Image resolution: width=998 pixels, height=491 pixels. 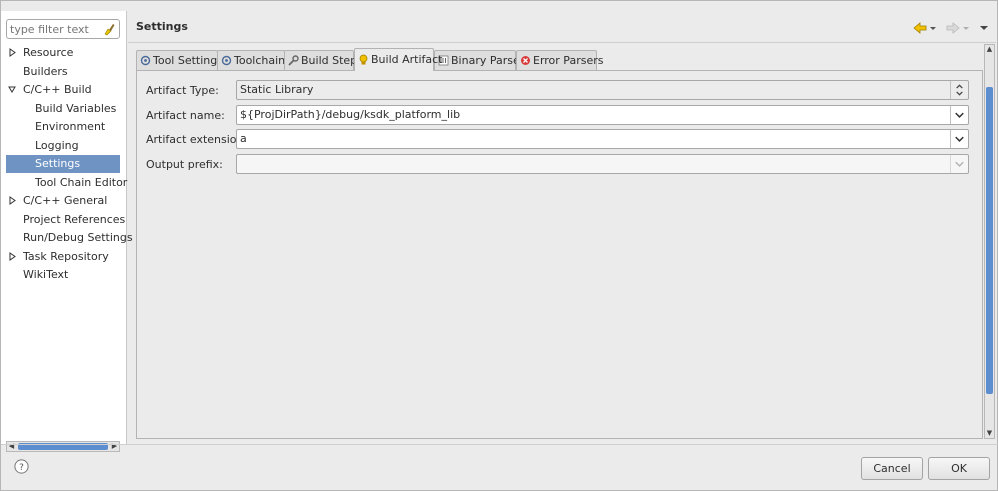 I want to click on artifact-name-combo: ${ProjDirPath}/debug/ksdk_platform_lib, so click(x=602, y=115).